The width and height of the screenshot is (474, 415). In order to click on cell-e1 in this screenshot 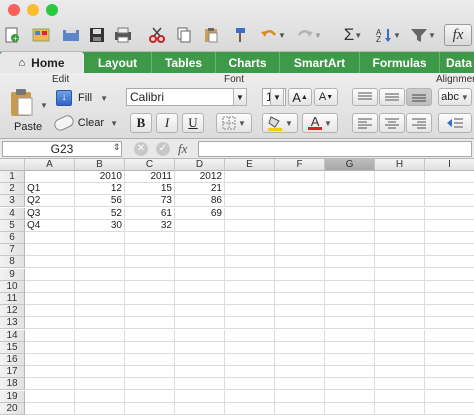, I will do `click(250, 177)`.